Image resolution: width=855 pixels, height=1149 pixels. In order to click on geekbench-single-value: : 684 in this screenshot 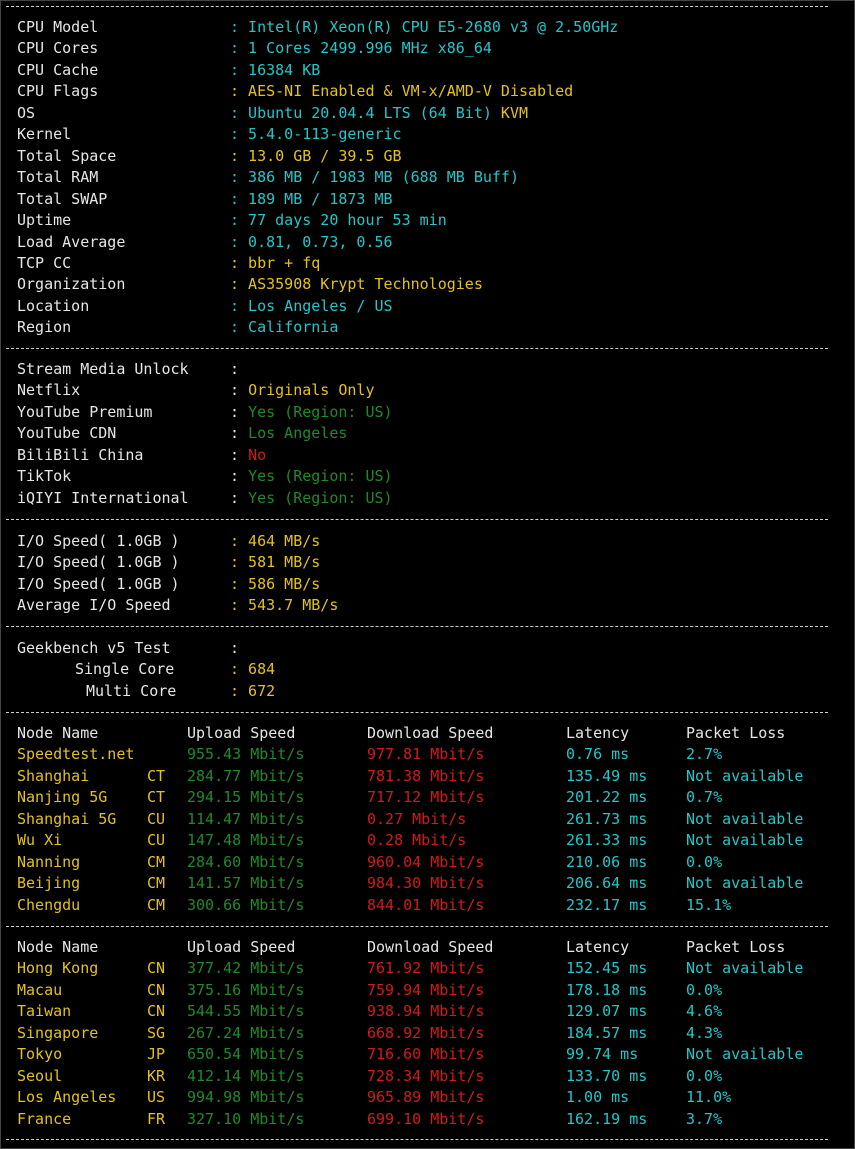, I will do `click(253, 669)`.